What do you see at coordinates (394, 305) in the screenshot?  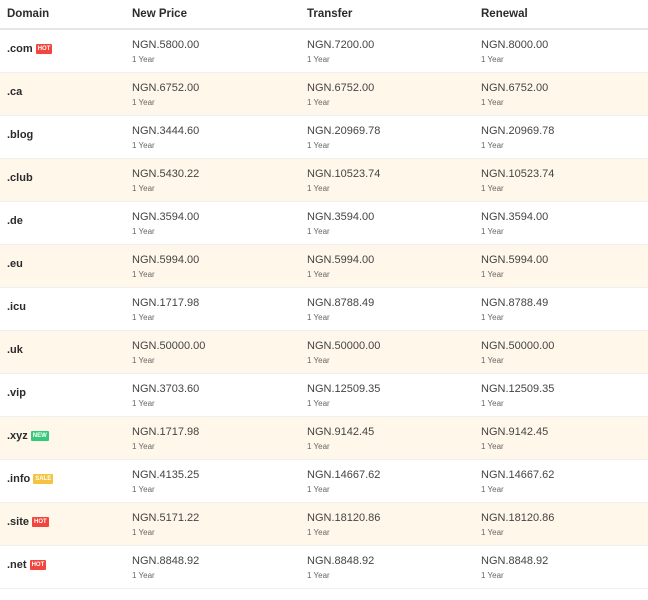 I see `transfer-cell: NGN.8788.49 1 Year` at bounding box center [394, 305].